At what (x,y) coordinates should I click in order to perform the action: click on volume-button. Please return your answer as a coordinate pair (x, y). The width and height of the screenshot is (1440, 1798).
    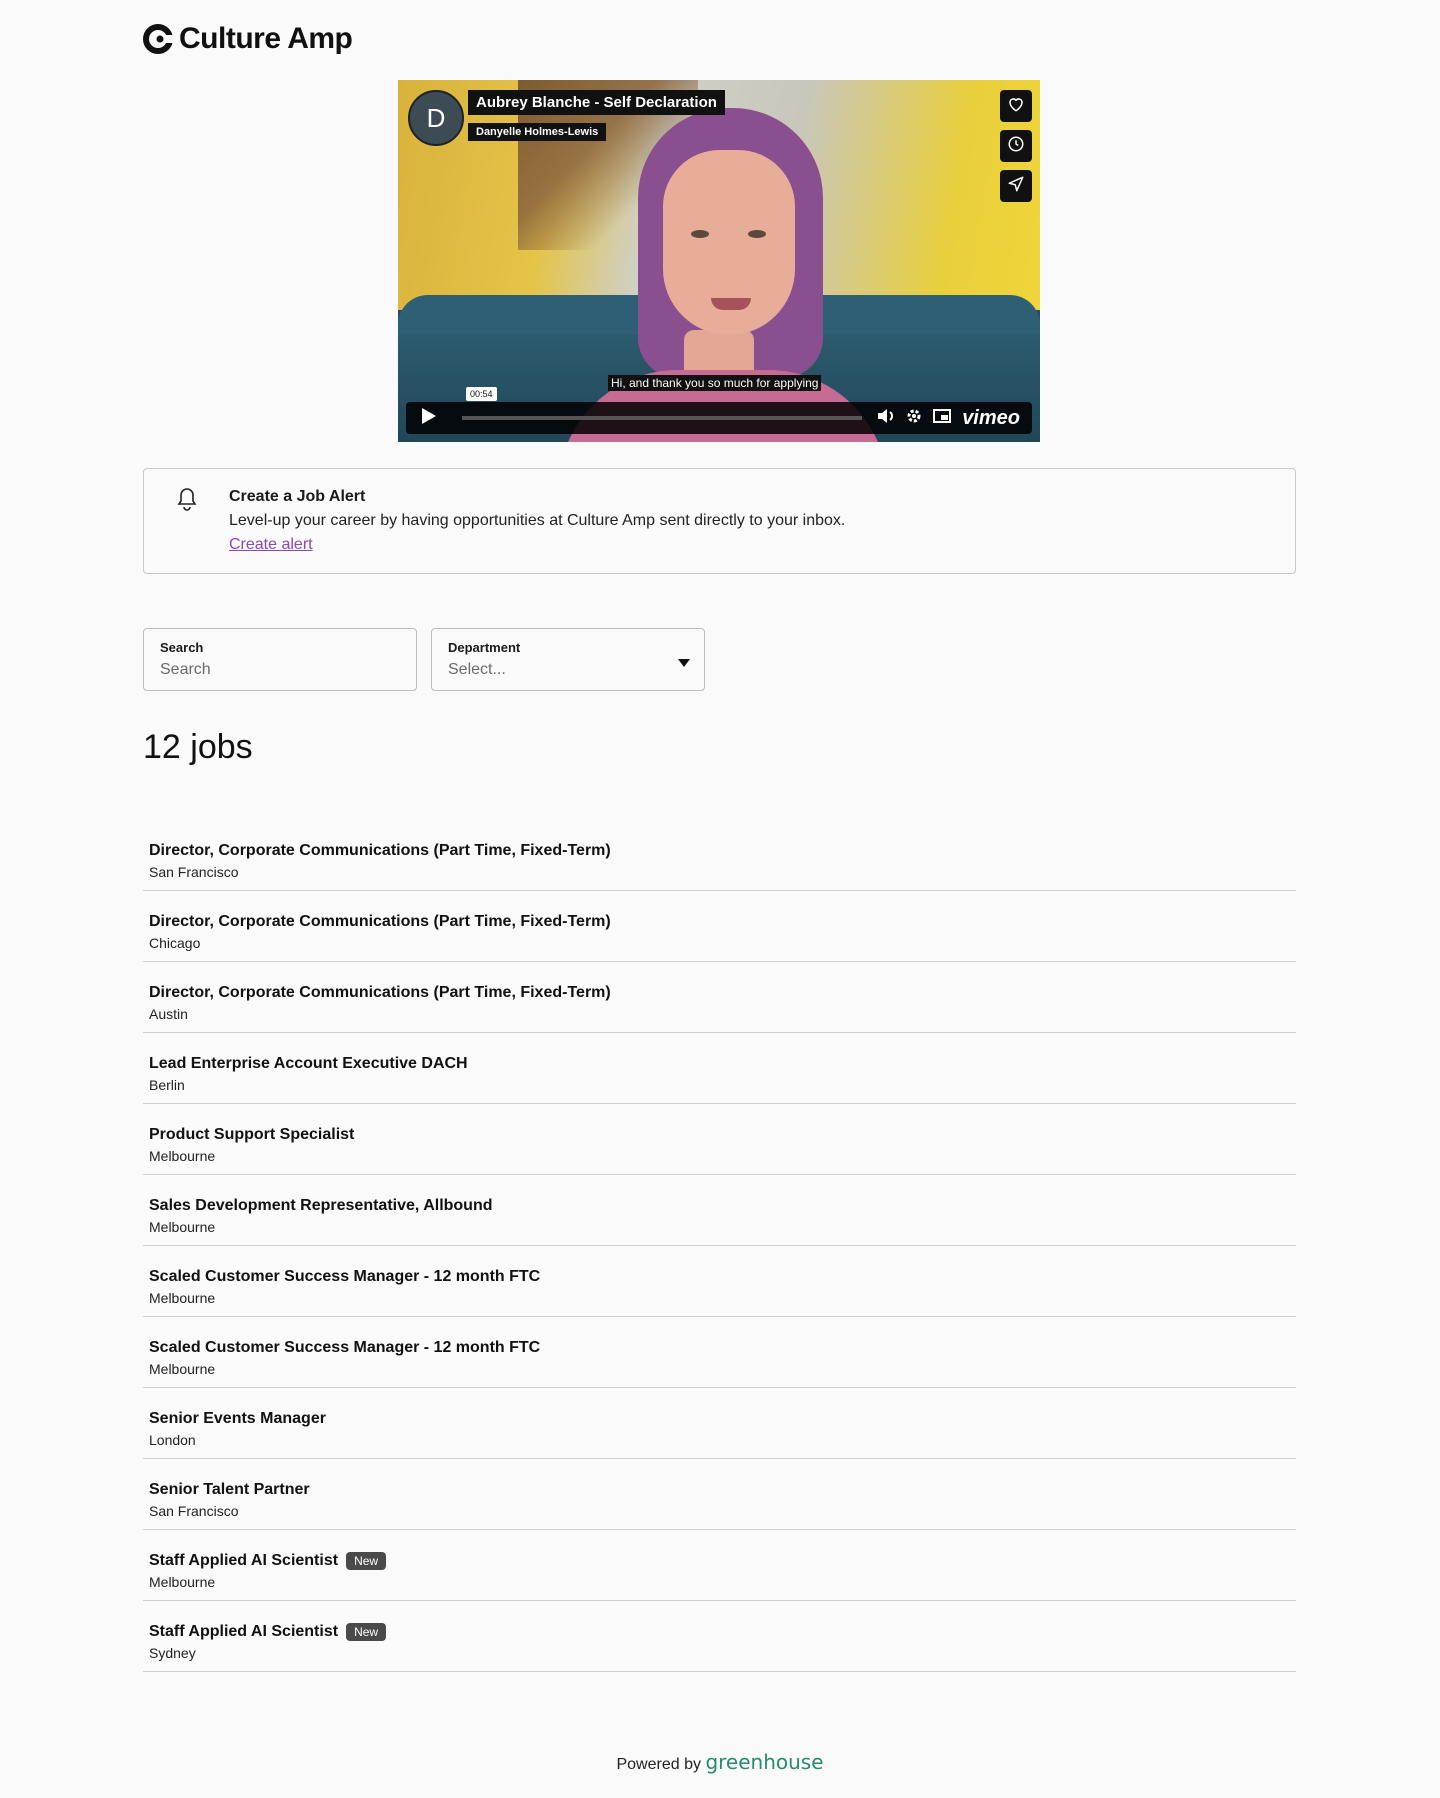
    Looking at the image, I should click on (886, 418).